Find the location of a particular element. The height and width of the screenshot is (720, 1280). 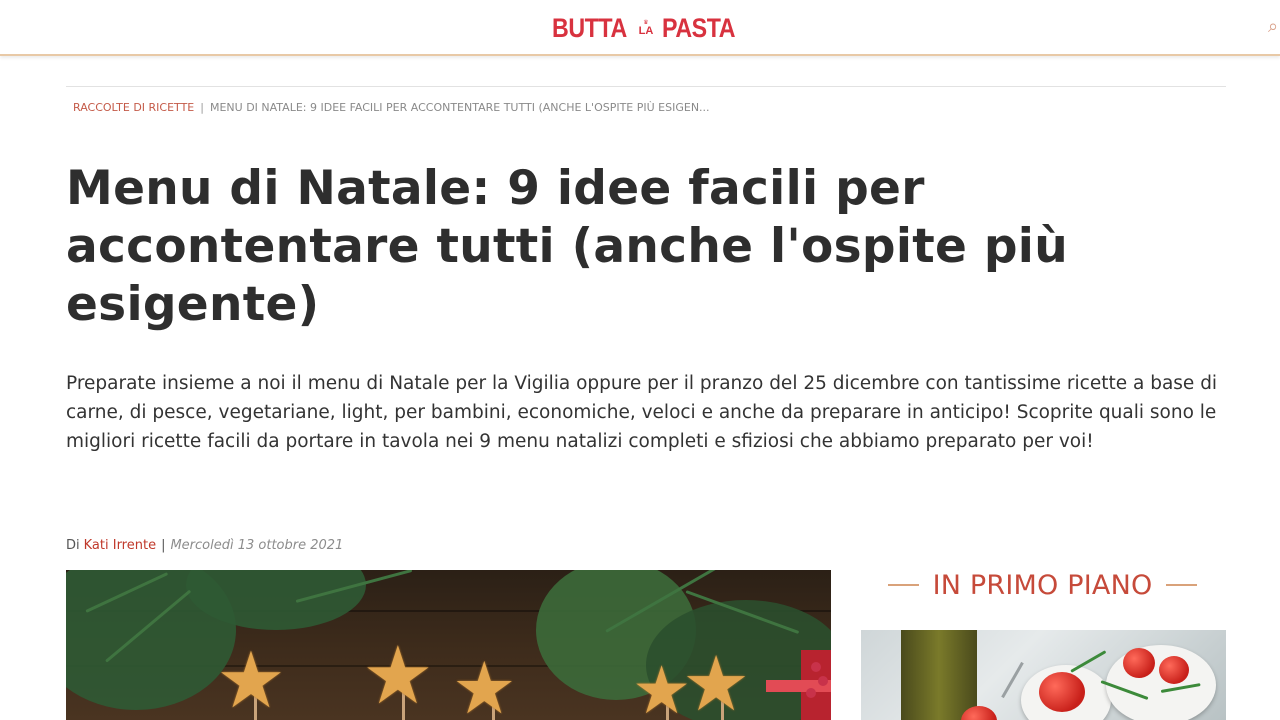

search-icon: ⌕ is located at coordinates (1274, 27).